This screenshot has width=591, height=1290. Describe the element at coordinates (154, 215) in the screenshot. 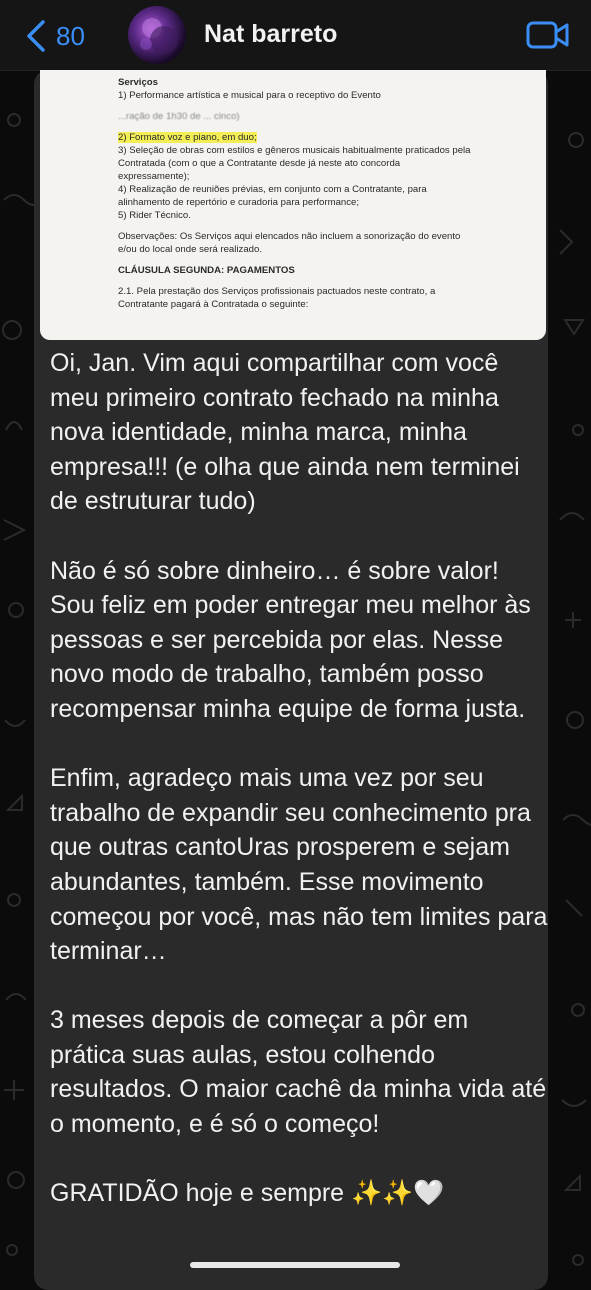

I see `doc-item-5: 5) Rider Técnico.` at that location.